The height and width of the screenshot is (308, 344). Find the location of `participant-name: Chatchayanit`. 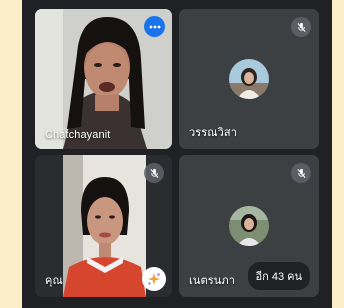

participant-name: Chatchayanit is located at coordinates (78, 135).